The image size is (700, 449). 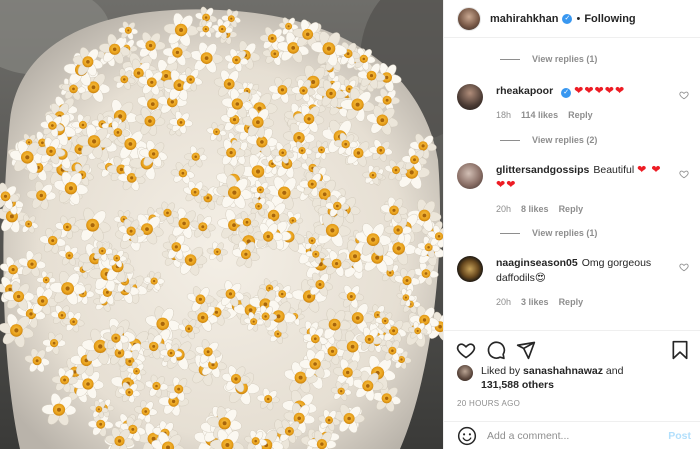 I want to click on comment-item: rheakapoor ✓ ❤❤❤❤❤ 18h 114 likes Reply, so click(x=576, y=103).